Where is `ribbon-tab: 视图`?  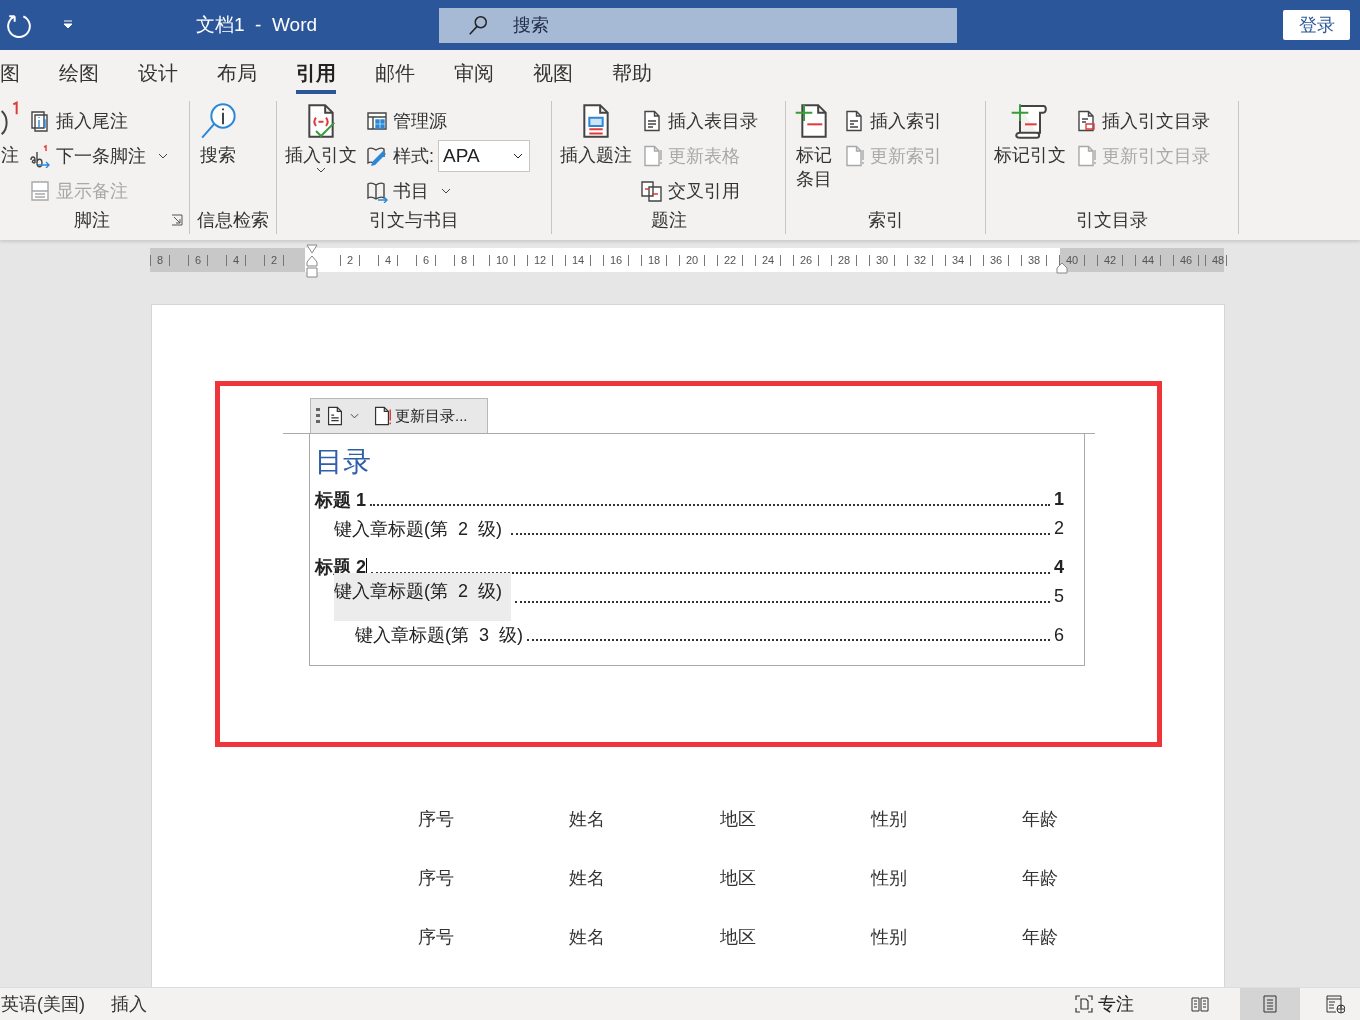 ribbon-tab: 视图 is located at coordinates (553, 73).